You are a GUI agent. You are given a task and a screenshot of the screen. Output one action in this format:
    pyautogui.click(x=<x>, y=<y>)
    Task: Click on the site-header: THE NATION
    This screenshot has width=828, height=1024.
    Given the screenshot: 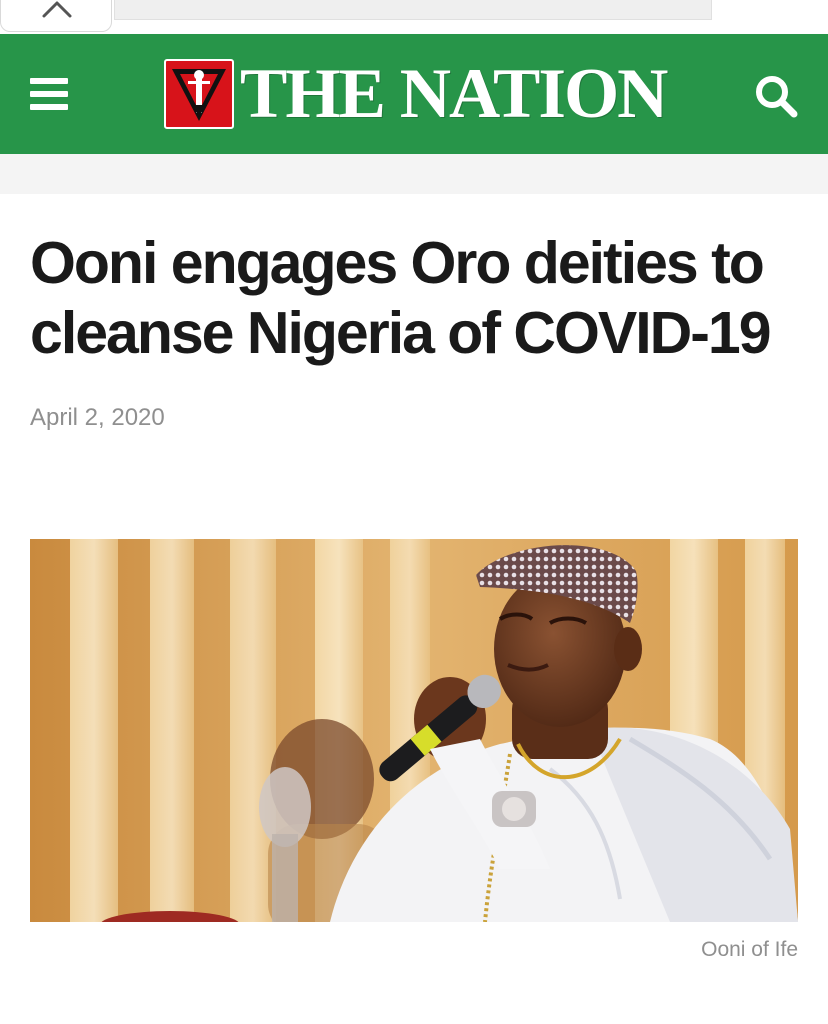 What is the action you would take?
    pyautogui.click(x=414, y=94)
    